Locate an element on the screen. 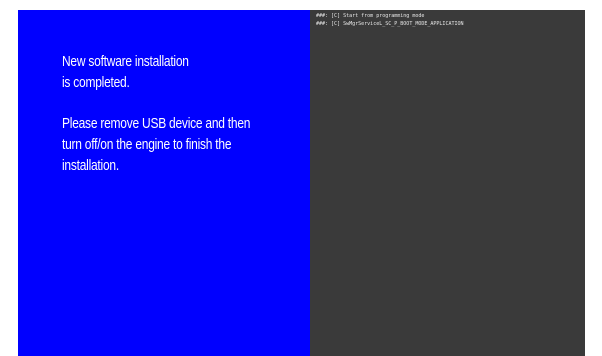 The image size is (602, 356). message-line-2: is completed. is located at coordinates (96, 82).